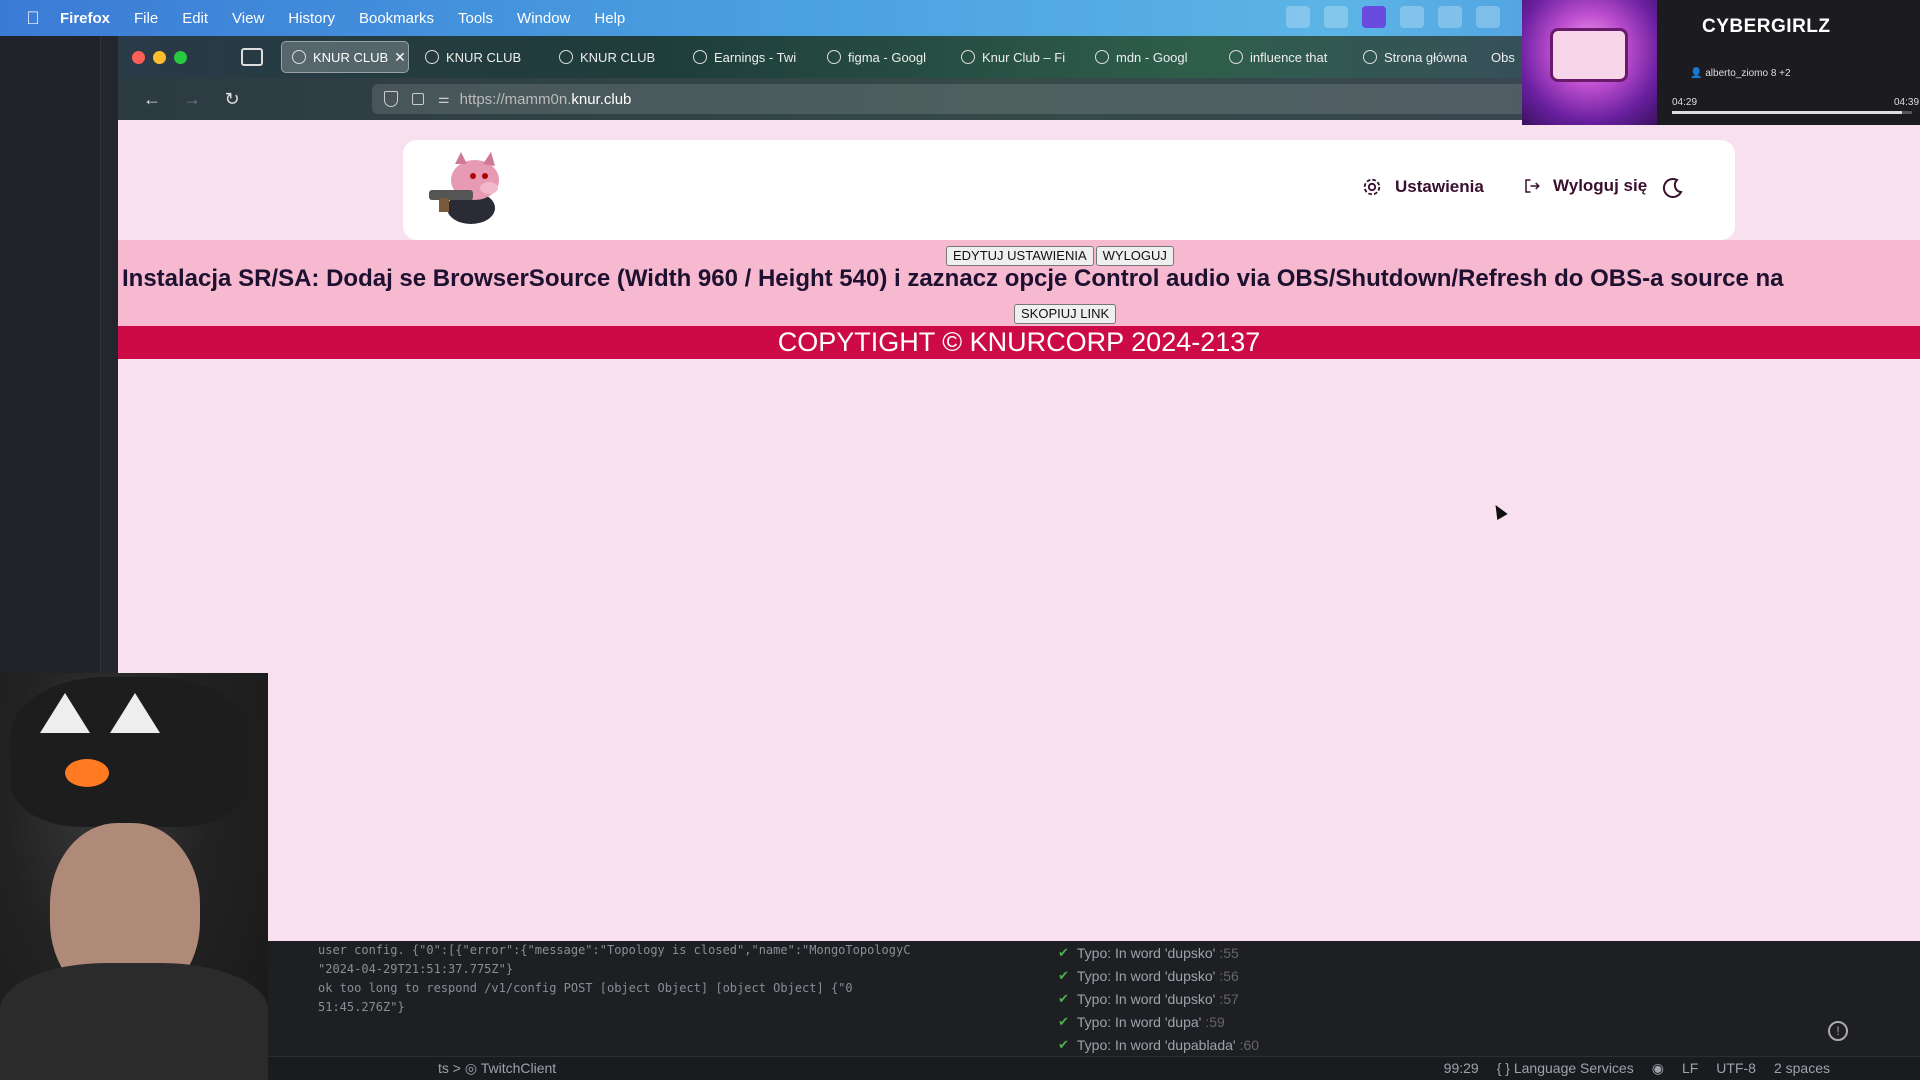  Describe the element at coordinates (252, 57) in the screenshot. I see `tab-overview-icon` at that location.